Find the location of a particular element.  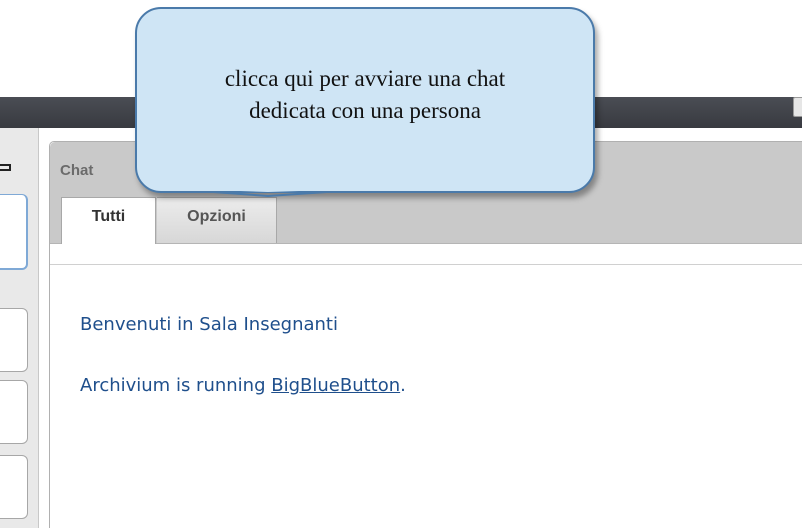

tab-all: Tutti is located at coordinates (108, 220).